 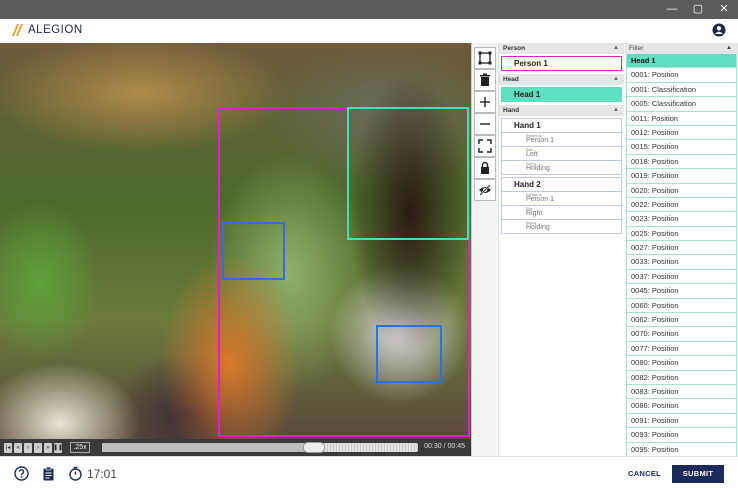 I want to click on fit-screen-tool, so click(x=485, y=146).